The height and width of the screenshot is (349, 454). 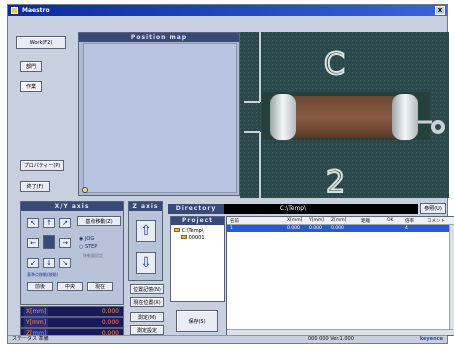 I want to click on move-up-right-button: ↗, so click(x=65, y=223).